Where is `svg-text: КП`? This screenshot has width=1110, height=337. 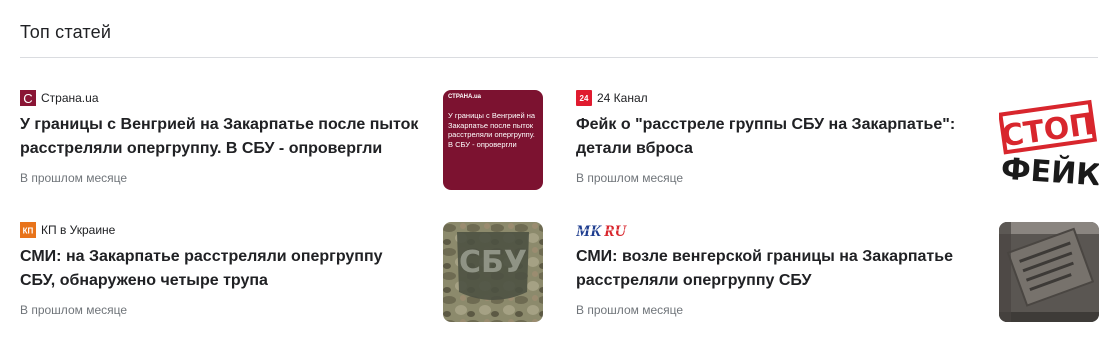
svg-text: КП is located at coordinates (28, 231).